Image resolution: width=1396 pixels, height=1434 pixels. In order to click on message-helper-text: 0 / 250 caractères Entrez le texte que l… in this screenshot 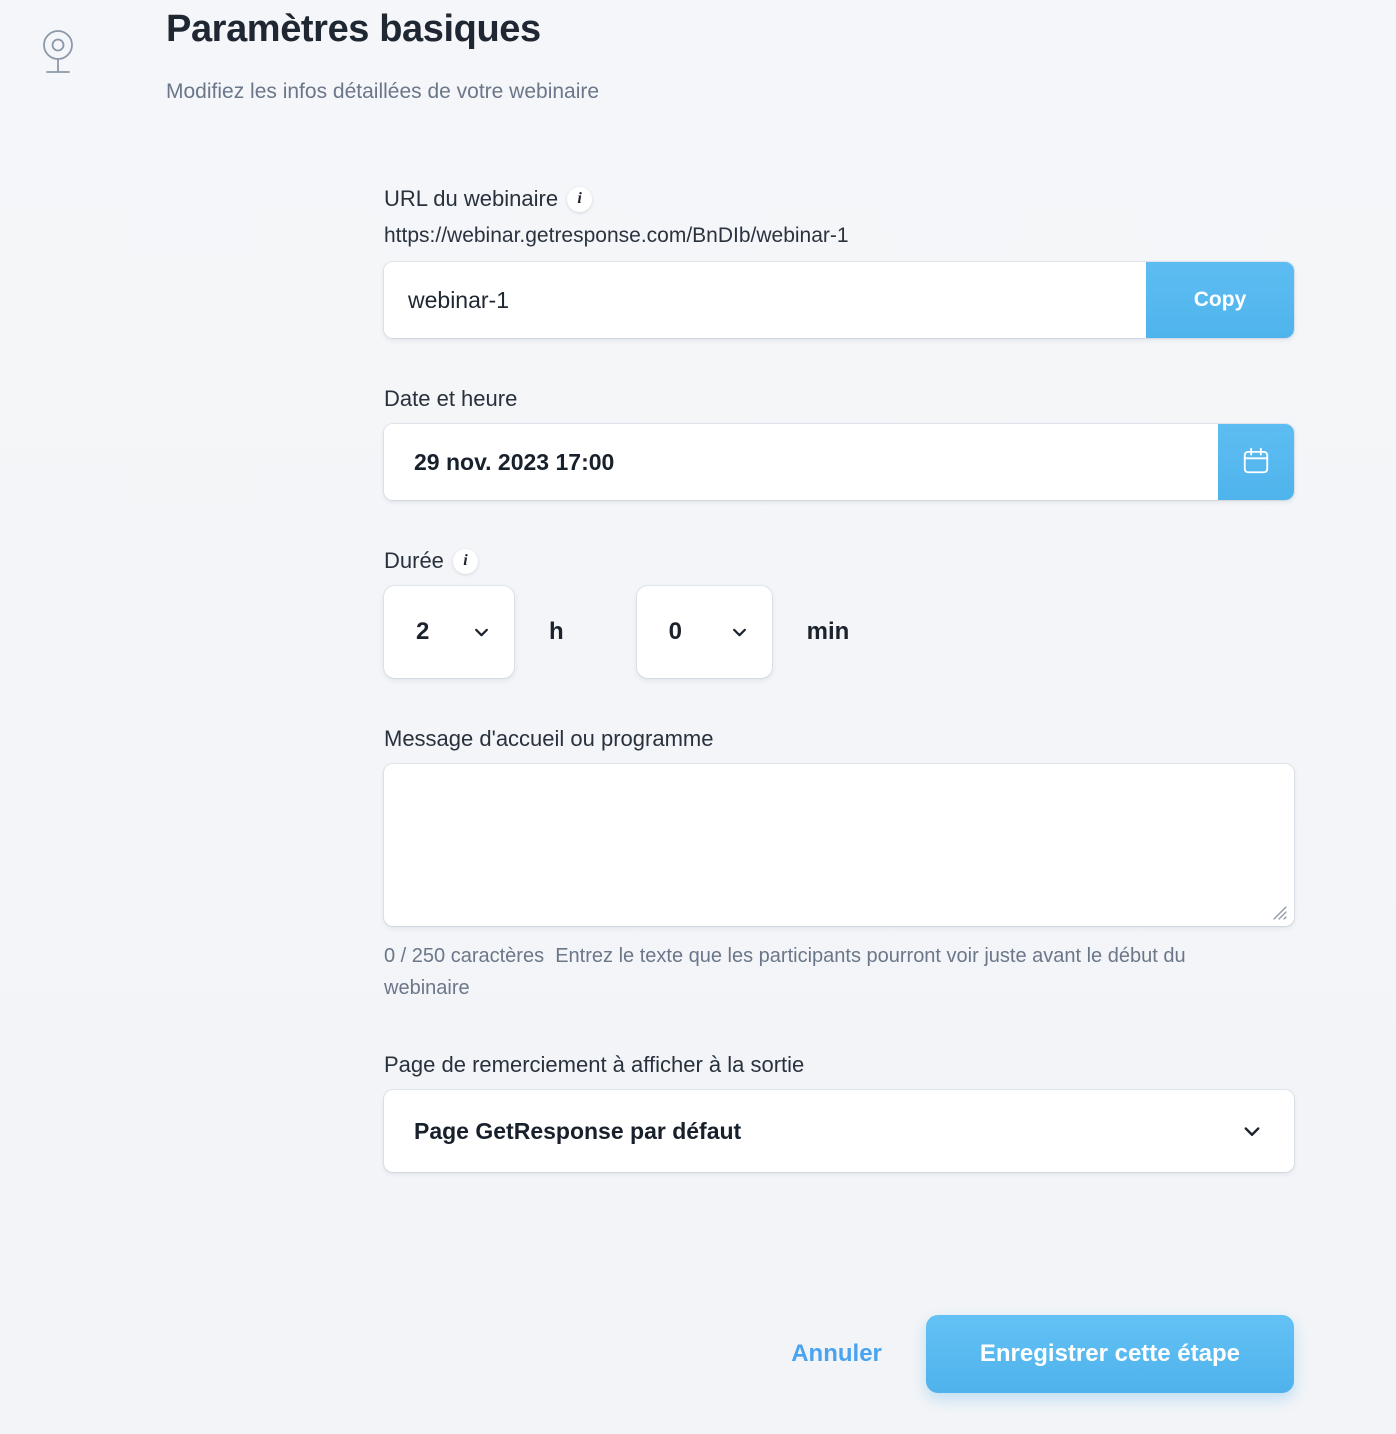, I will do `click(819, 972)`.